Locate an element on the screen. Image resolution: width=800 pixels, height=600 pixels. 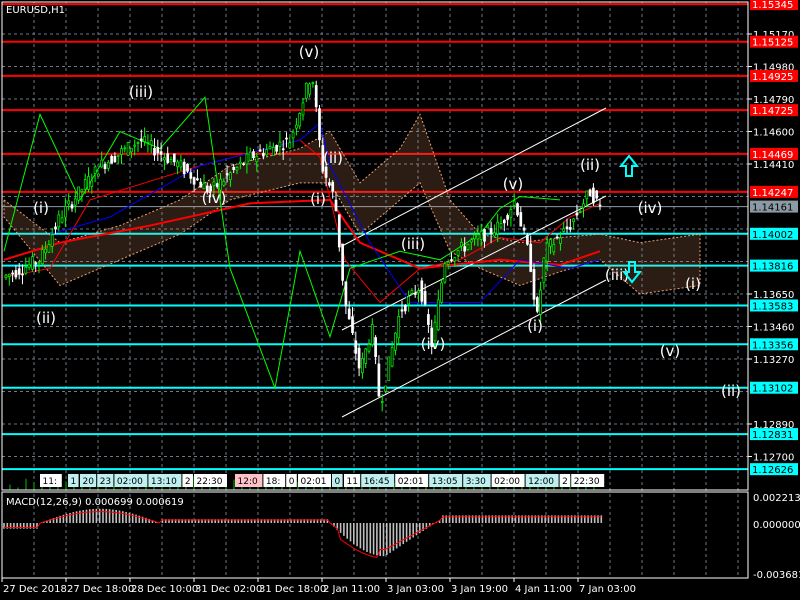
wave-label: (ii) is located at coordinates (590, 165).